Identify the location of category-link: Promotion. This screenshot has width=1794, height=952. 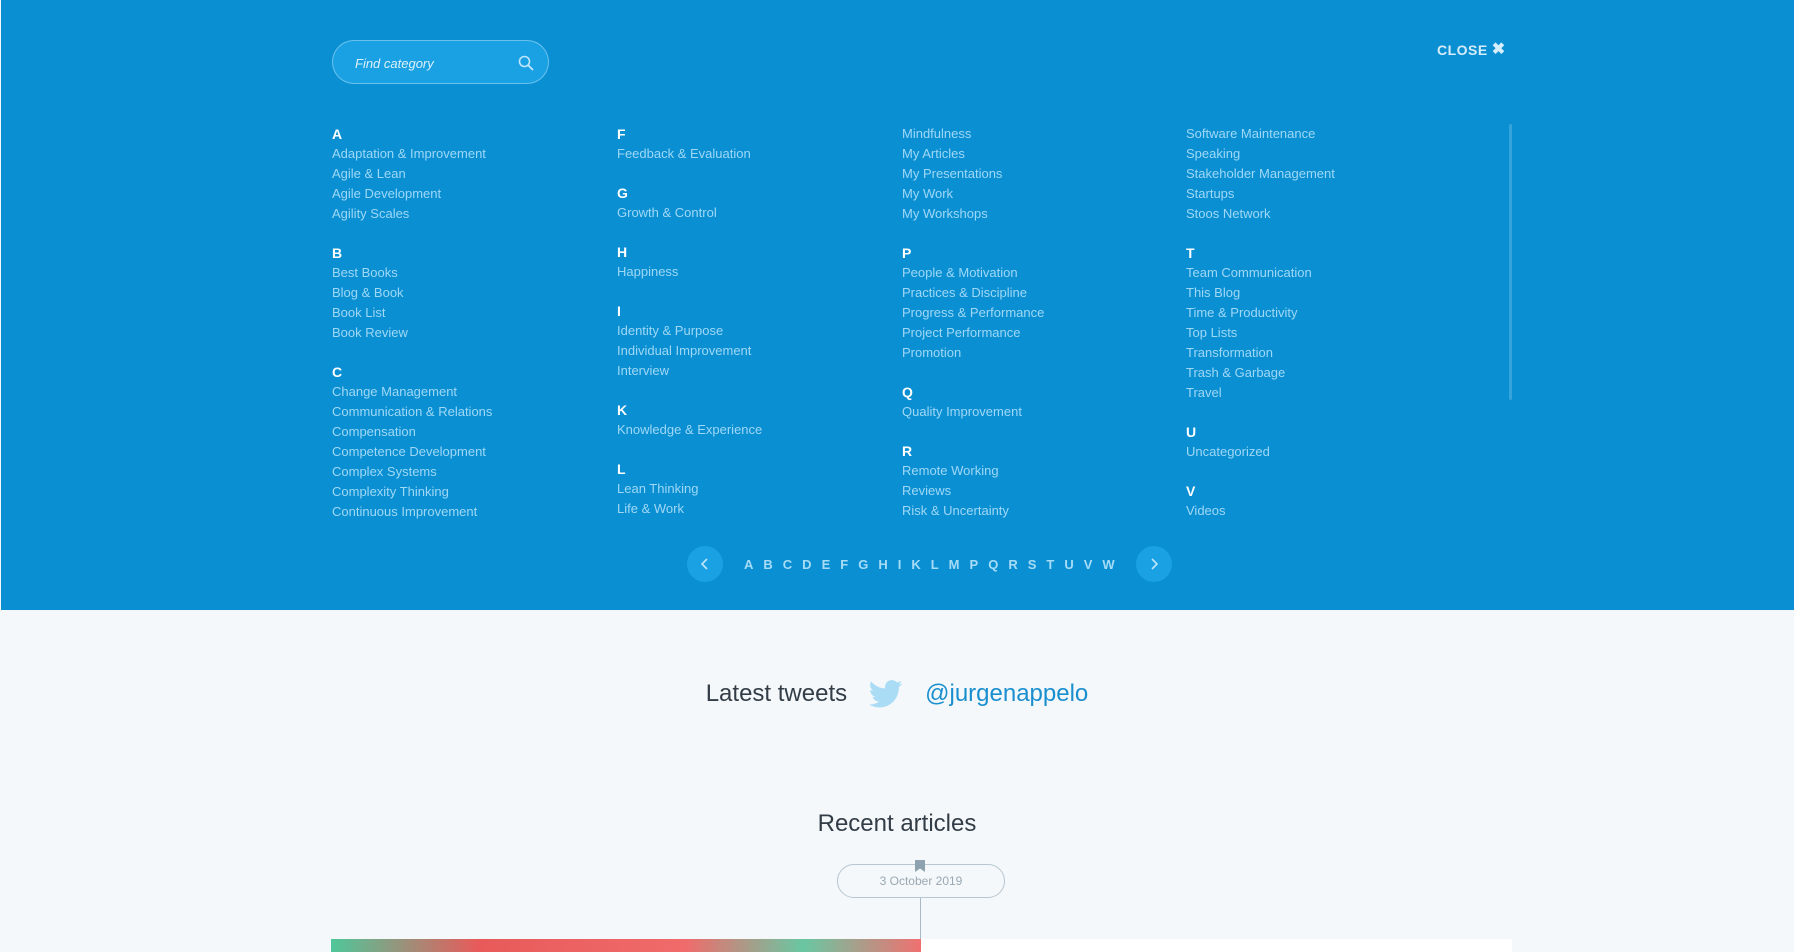
(1052, 353).